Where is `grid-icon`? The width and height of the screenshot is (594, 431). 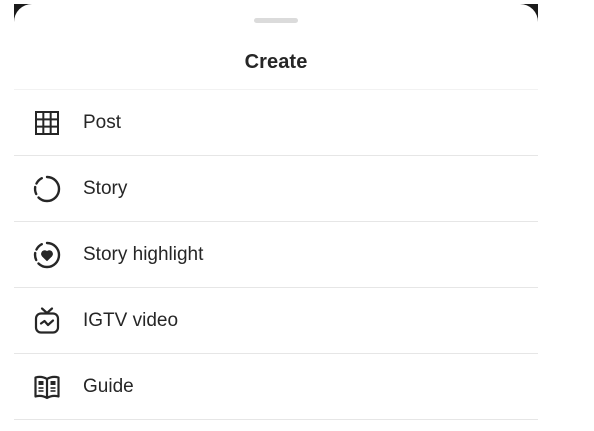
grid-icon is located at coordinates (47, 123).